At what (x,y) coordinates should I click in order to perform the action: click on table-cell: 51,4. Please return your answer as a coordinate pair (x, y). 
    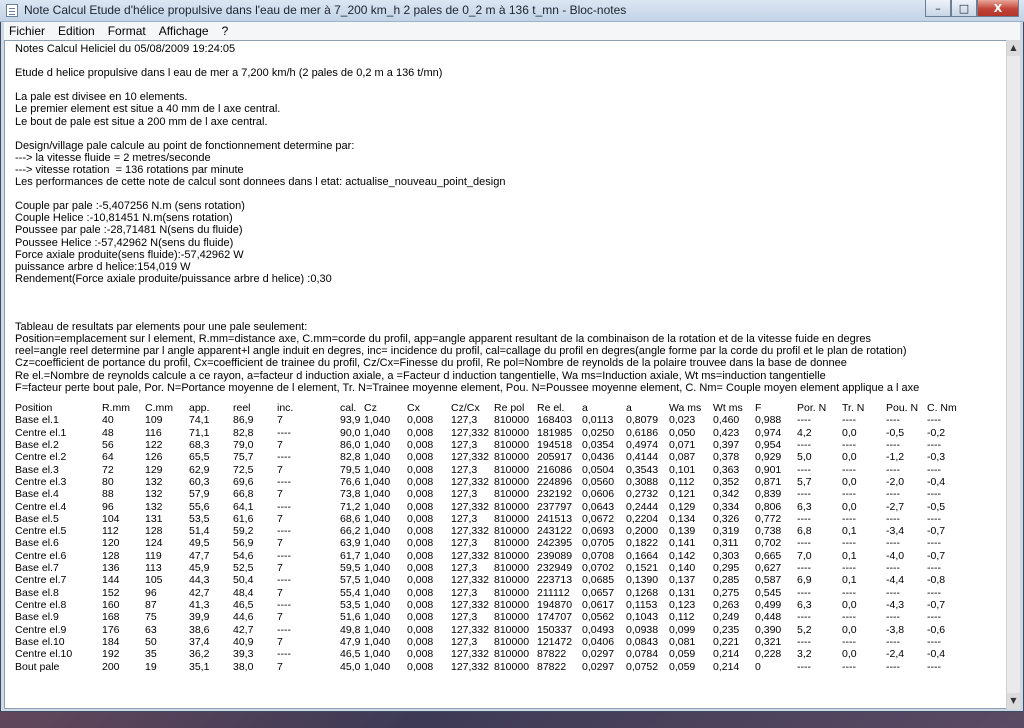
    Looking at the image, I should click on (199, 531).